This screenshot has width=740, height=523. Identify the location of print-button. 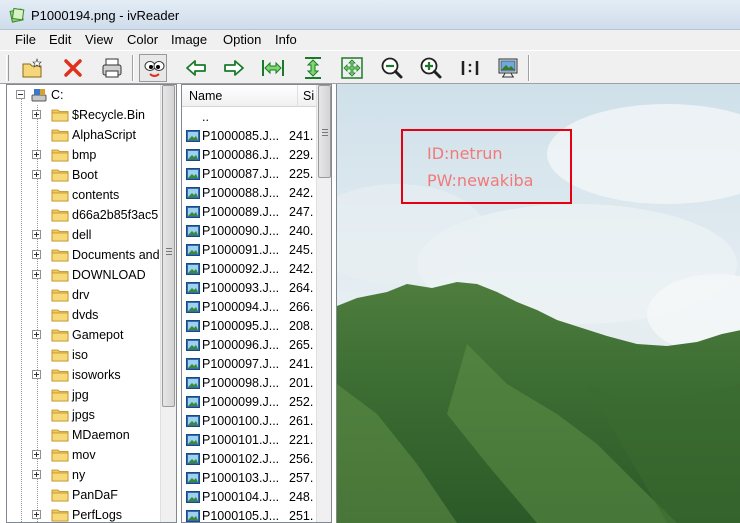
(112, 68).